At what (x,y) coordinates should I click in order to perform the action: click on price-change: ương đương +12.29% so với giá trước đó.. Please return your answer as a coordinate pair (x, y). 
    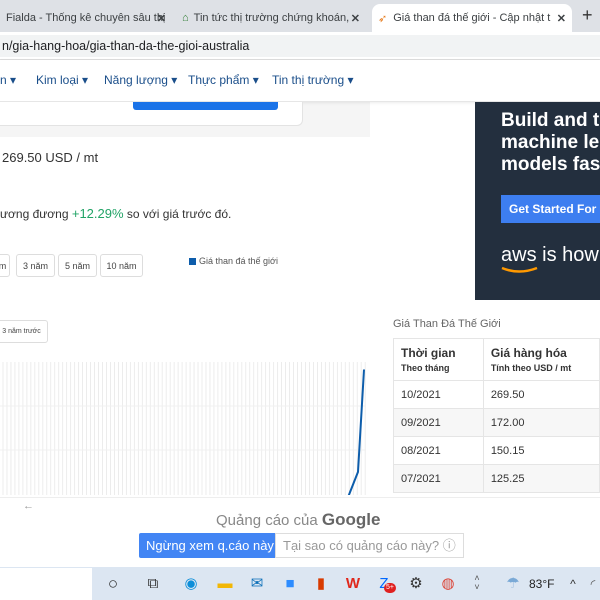
    Looking at the image, I should click on (116, 213).